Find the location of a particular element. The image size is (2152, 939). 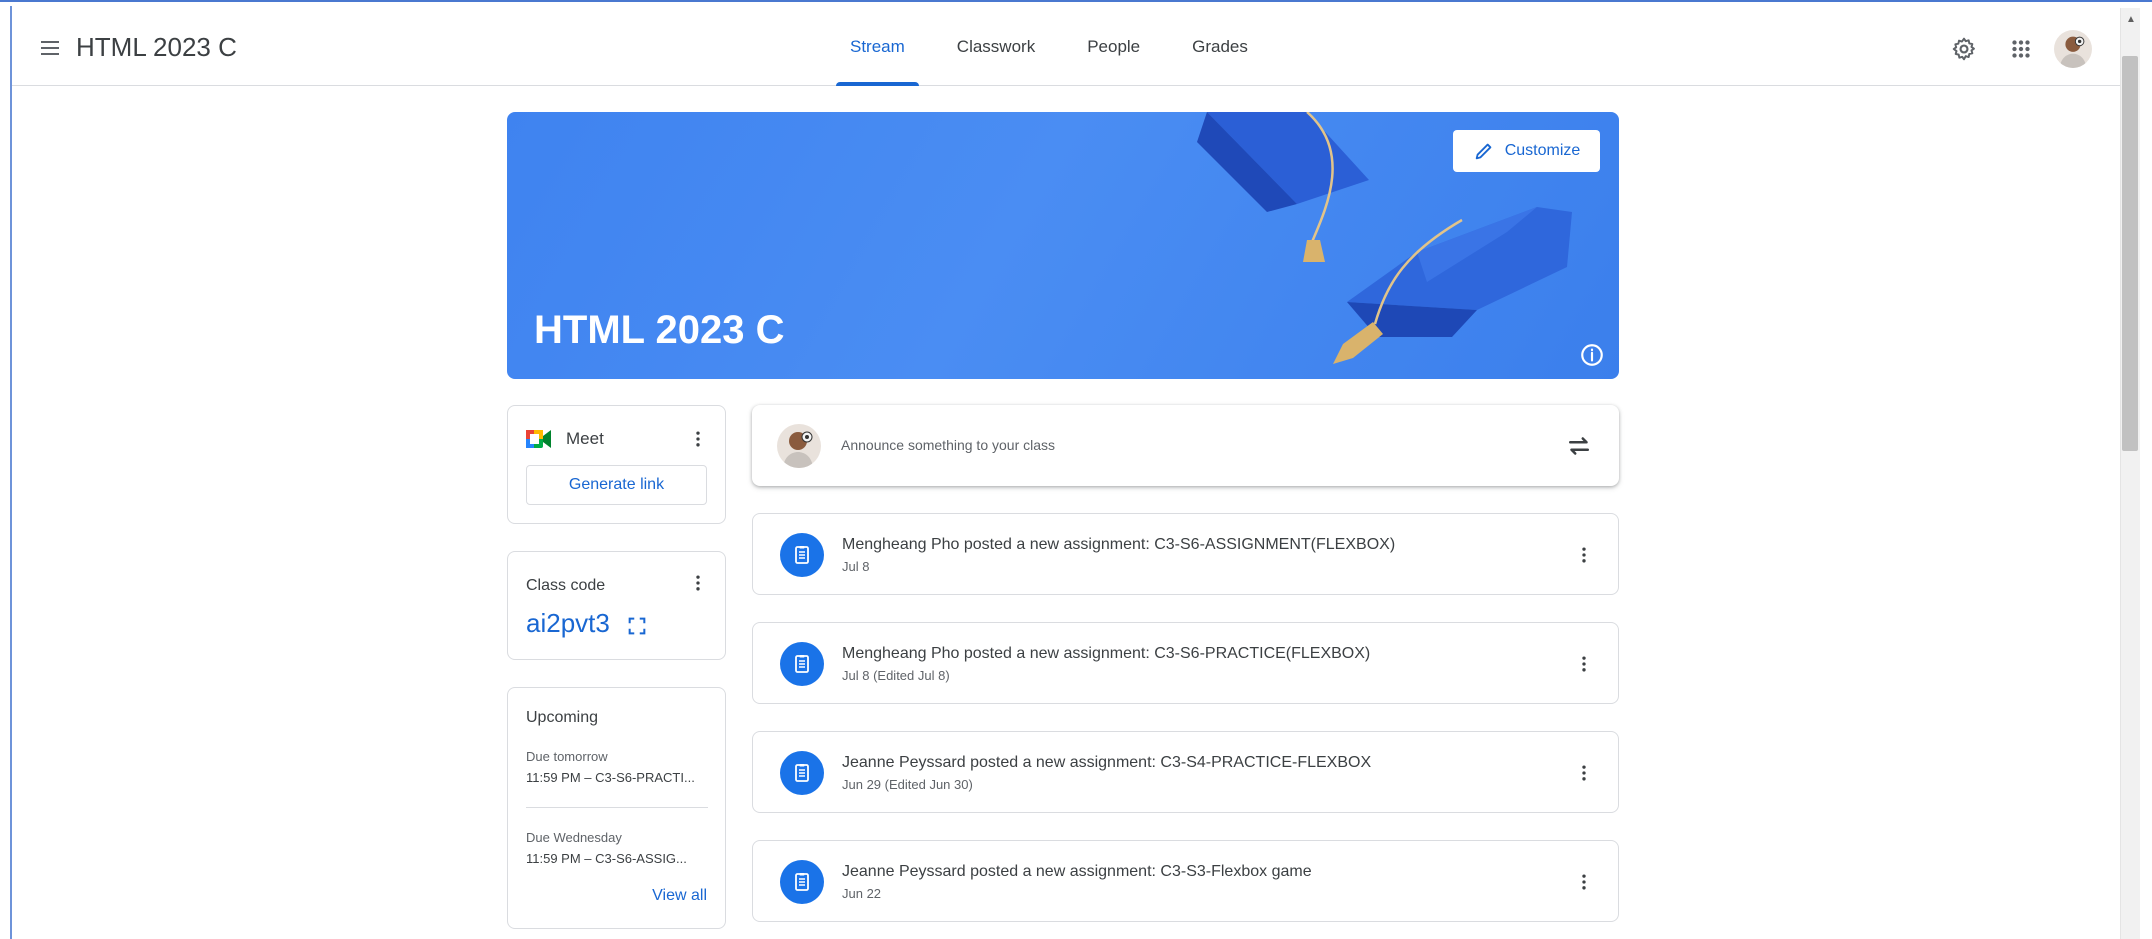

post-date: Jul 8 is located at coordinates (856, 566).